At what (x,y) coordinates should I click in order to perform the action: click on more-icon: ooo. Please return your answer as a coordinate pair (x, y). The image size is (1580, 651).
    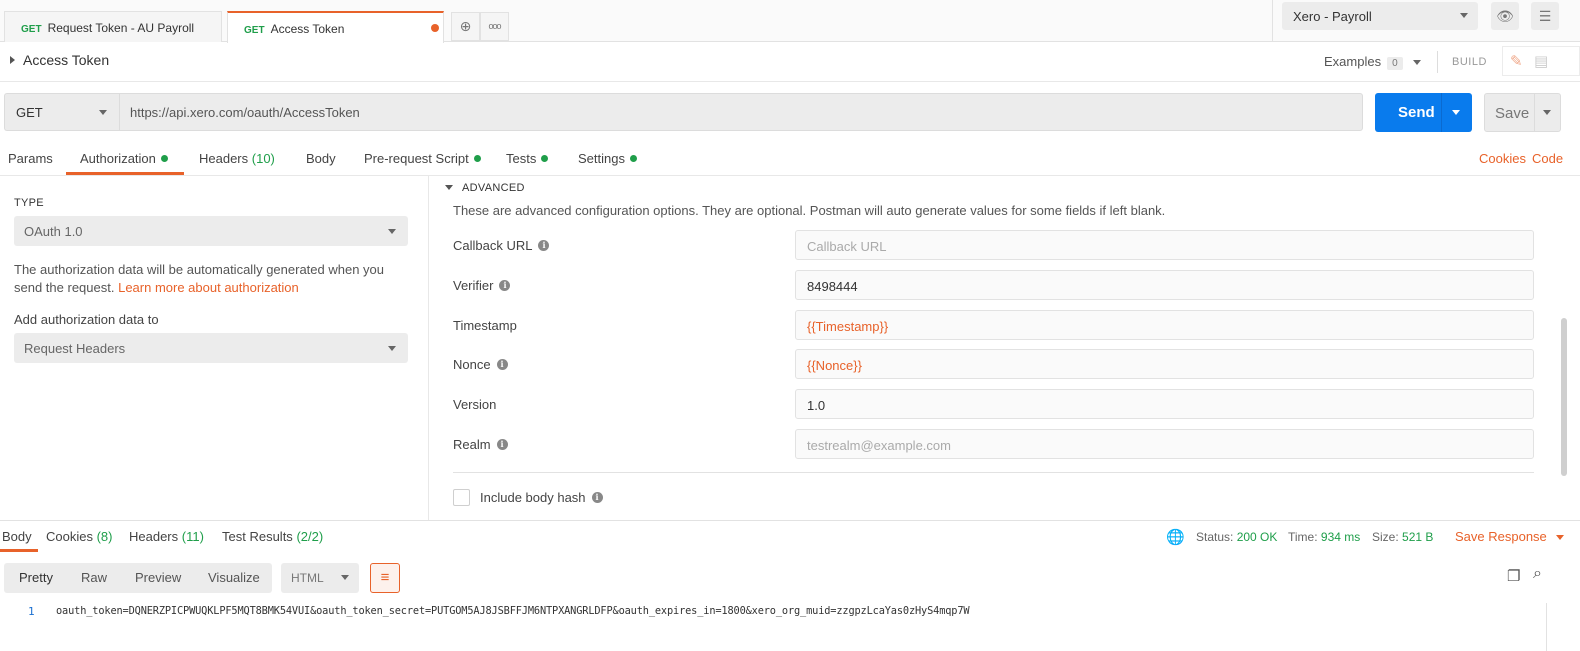
    Looking at the image, I should click on (494, 26).